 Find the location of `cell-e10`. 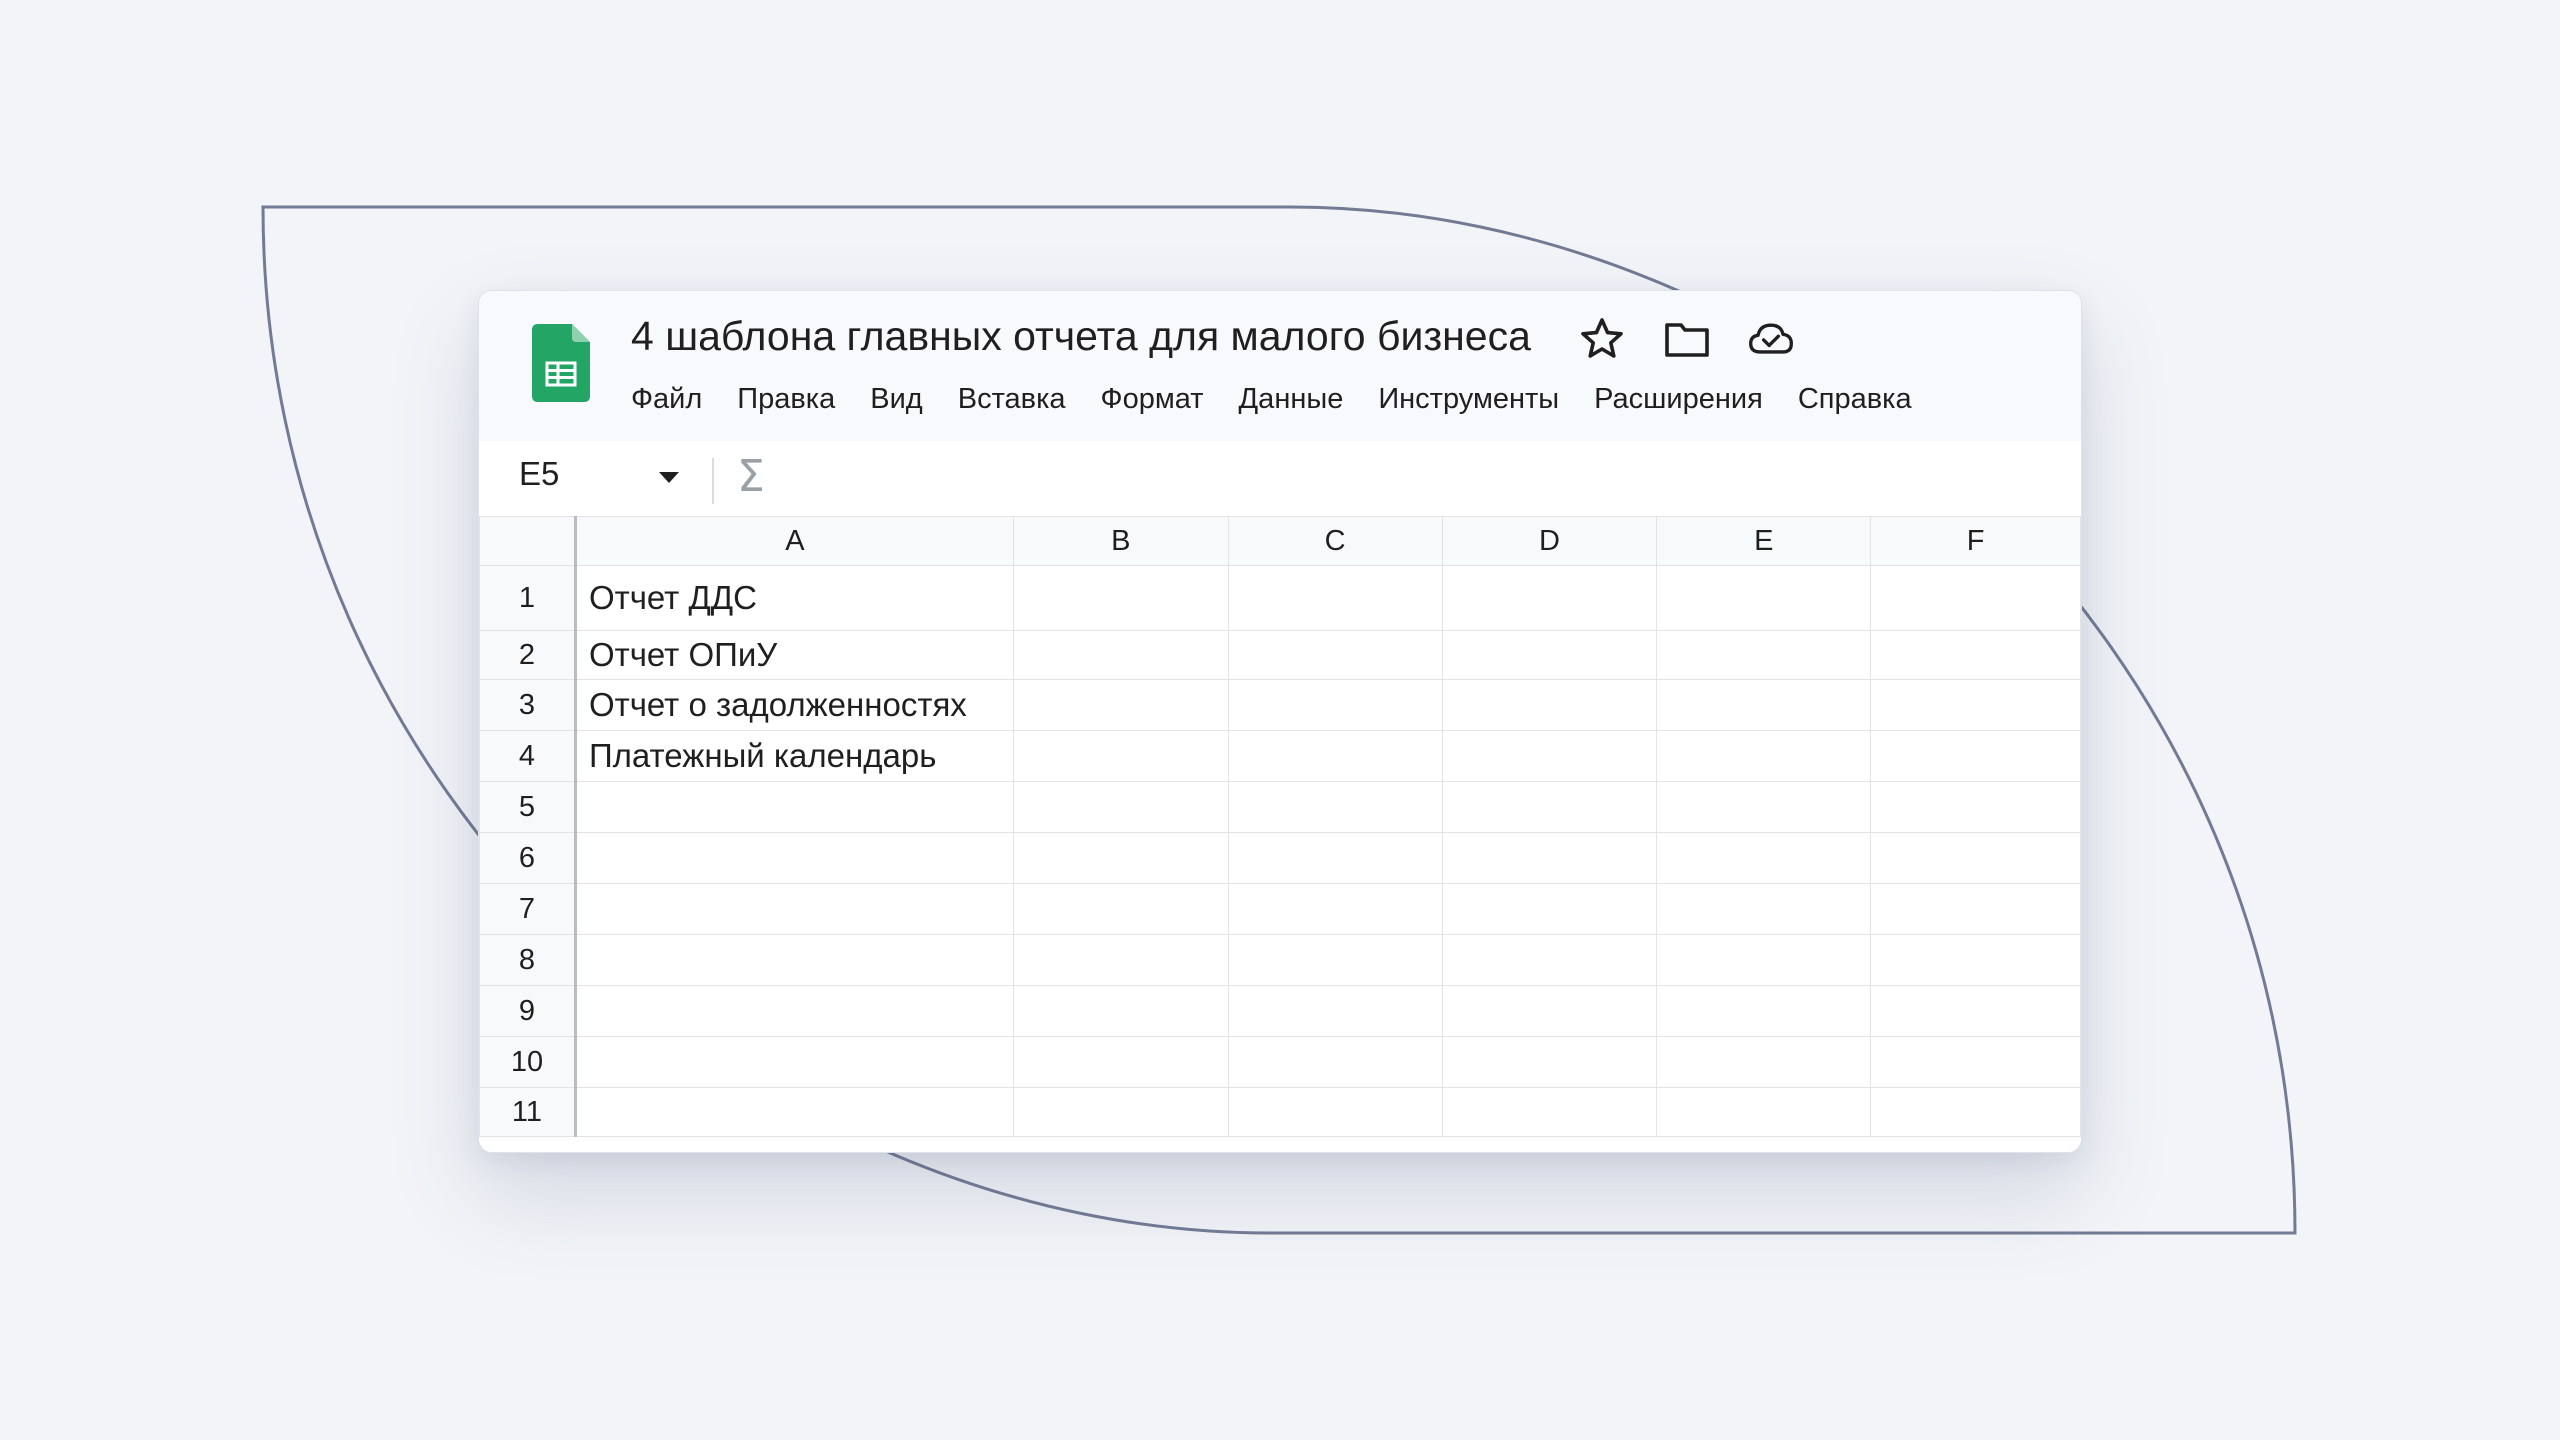

cell-e10 is located at coordinates (1764, 1062).